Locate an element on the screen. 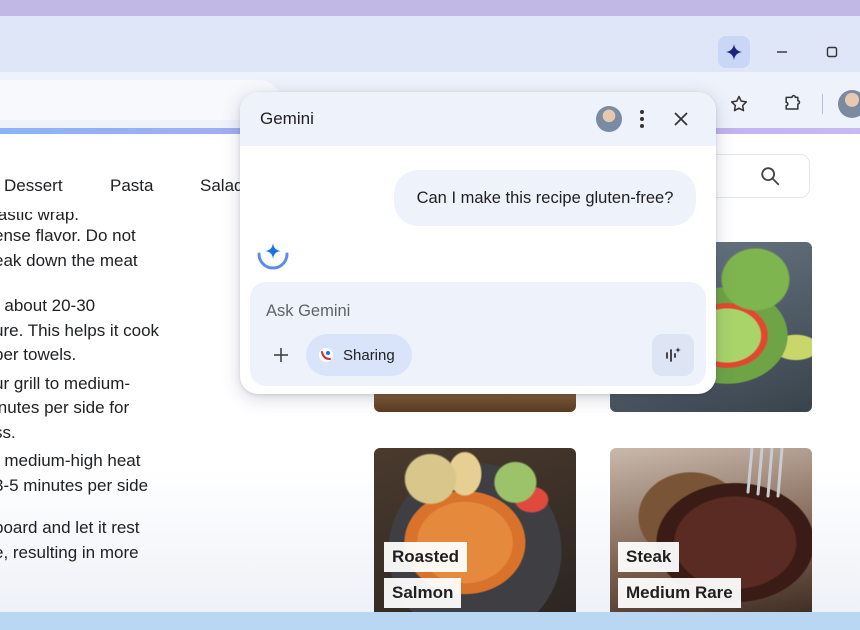 The image size is (860, 630). gemini-toolbar-button is located at coordinates (734, 52).